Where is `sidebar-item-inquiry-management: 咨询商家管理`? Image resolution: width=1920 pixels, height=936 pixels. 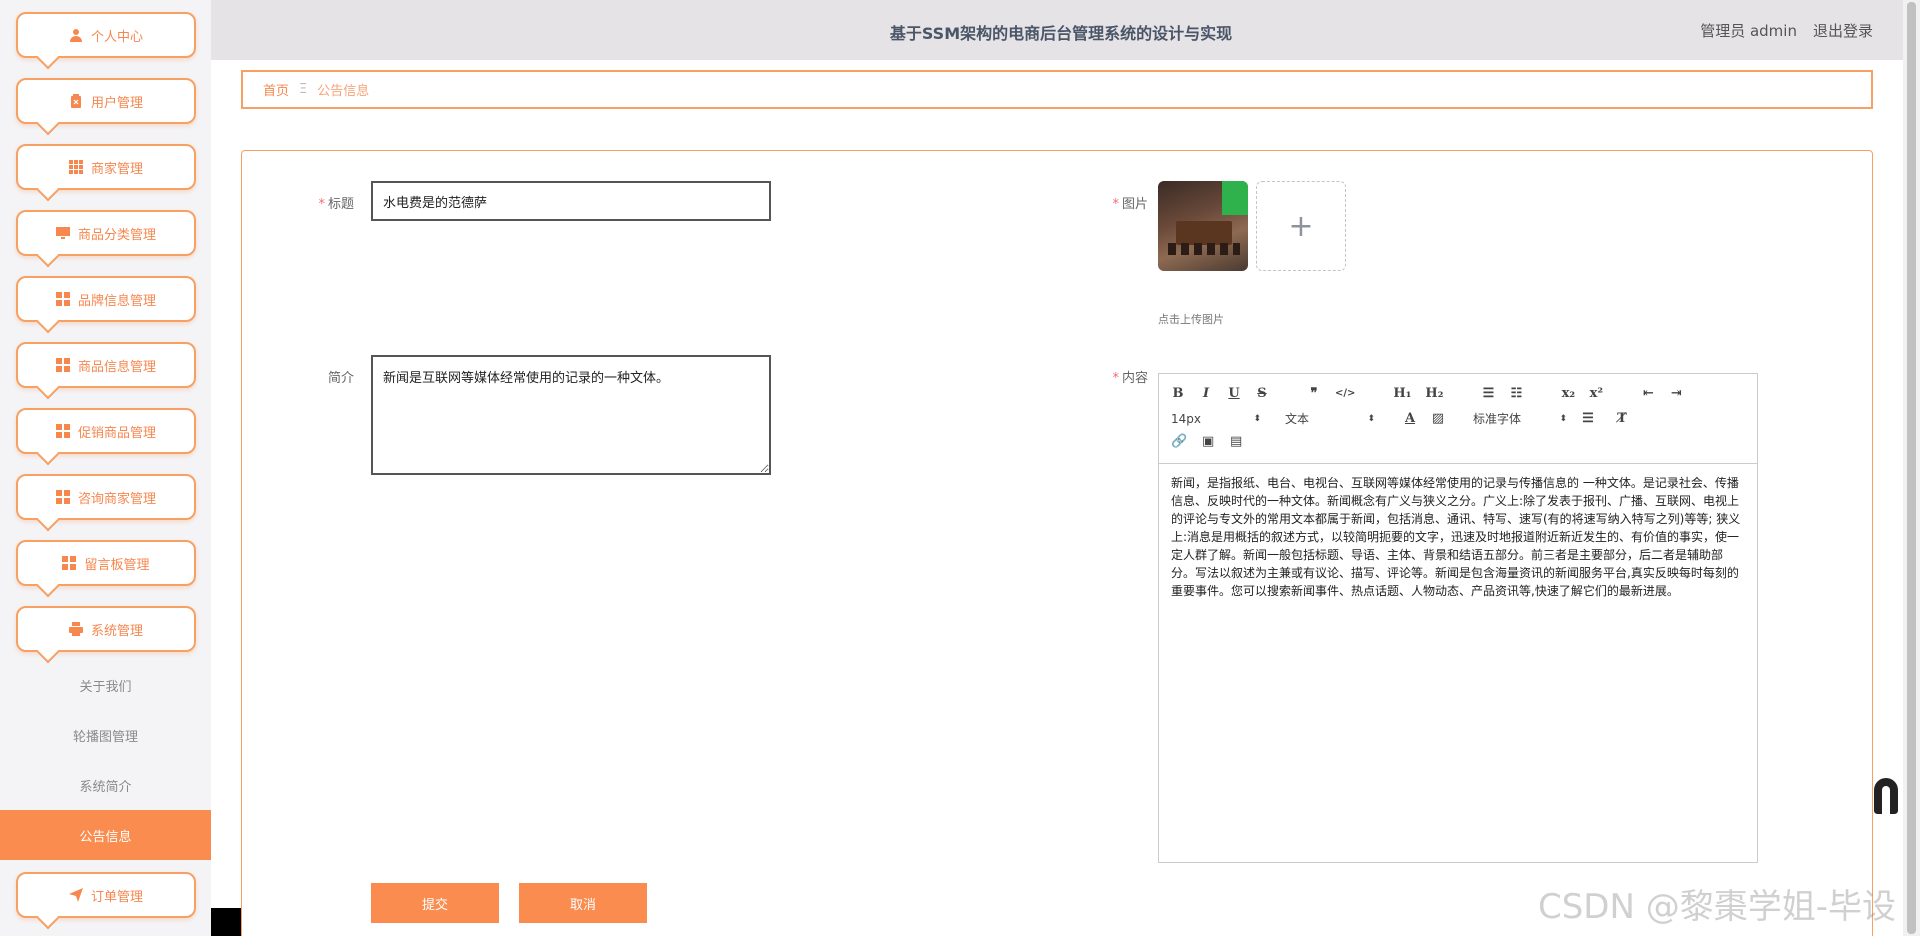
sidebar-item-inquiry-management: 咨询商家管理 is located at coordinates (106, 497).